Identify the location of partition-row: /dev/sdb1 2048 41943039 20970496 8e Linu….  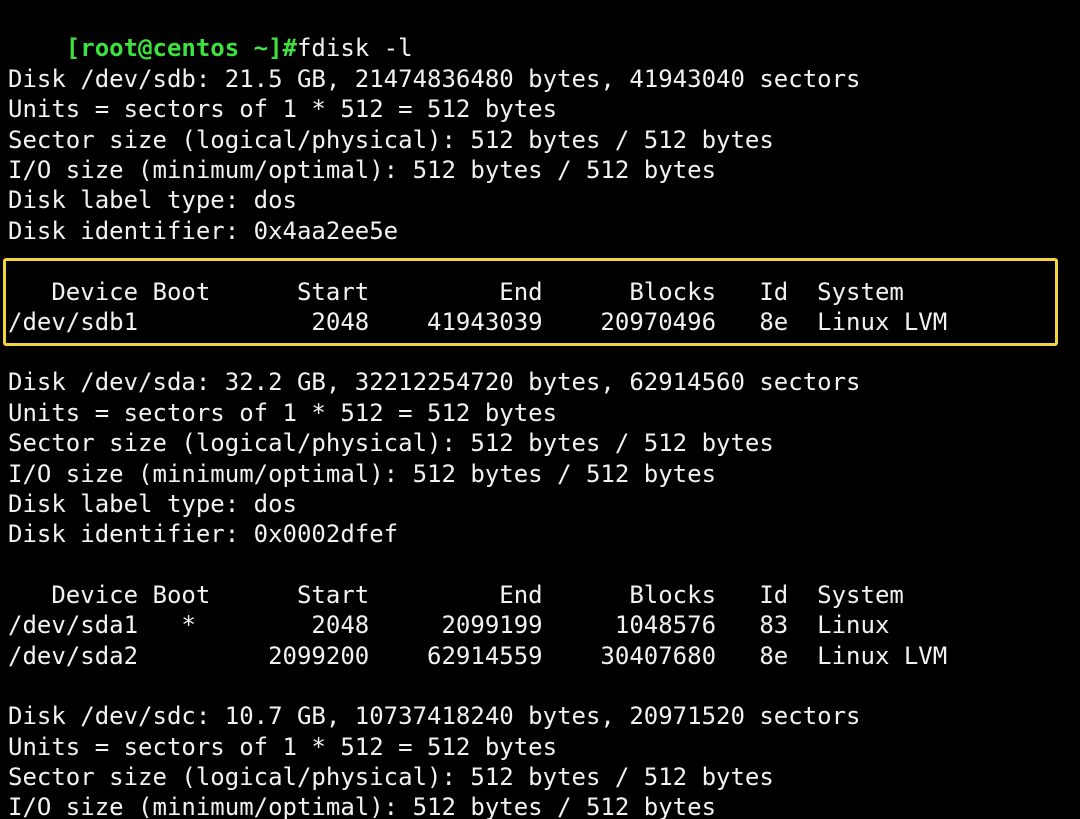
(478, 322).